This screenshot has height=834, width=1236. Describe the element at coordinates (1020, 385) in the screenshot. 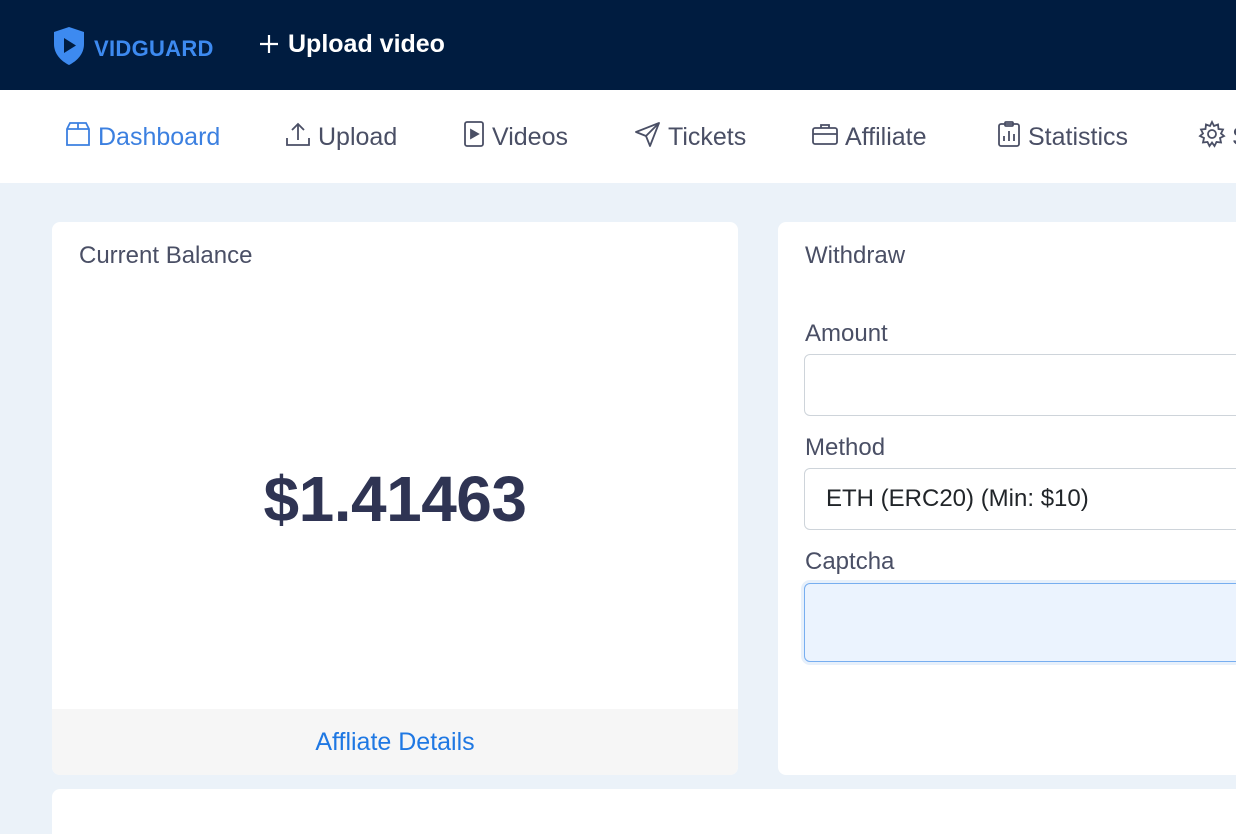

I see `amount-input` at that location.